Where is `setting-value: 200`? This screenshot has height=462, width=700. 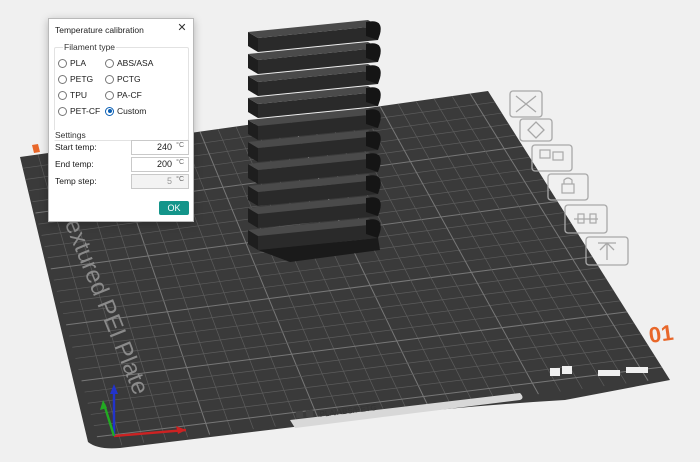
setting-value: 200 is located at coordinates (164, 164).